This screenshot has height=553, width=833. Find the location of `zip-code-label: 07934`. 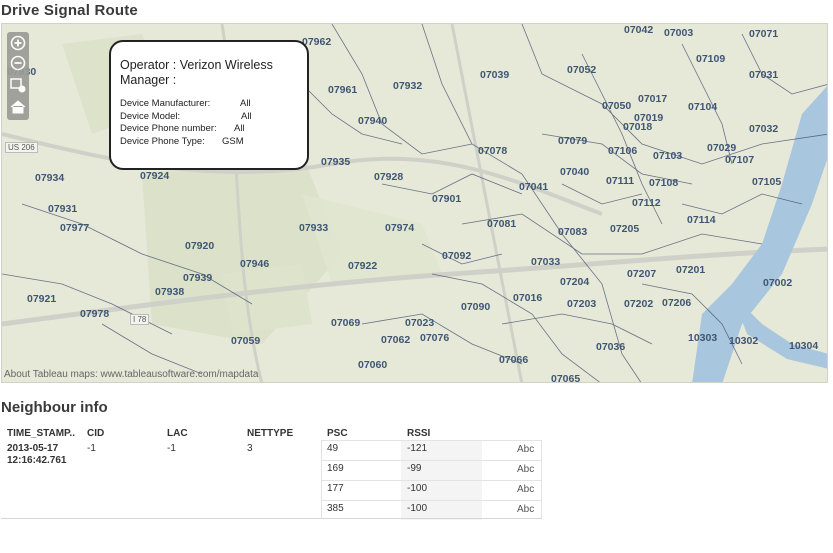

zip-code-label: 07934 is located at coordinates (50, 178).